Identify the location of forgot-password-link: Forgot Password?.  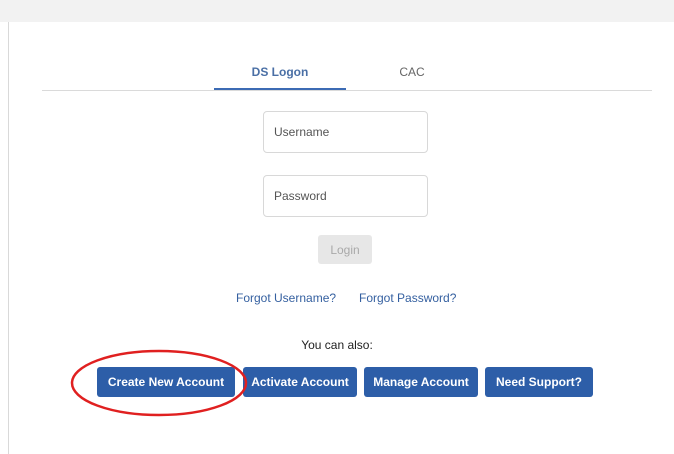
(407, 298).